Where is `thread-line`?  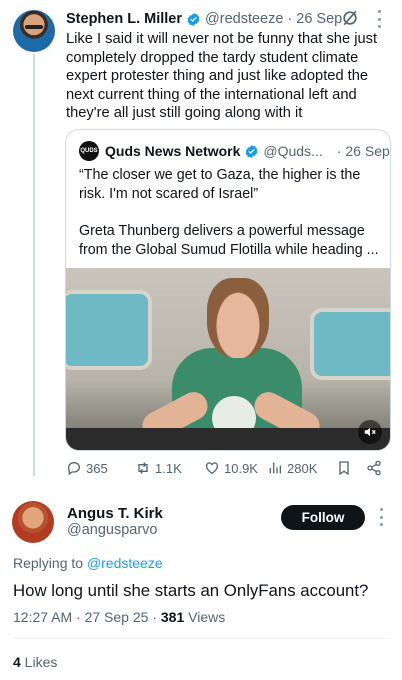
thread-line is located at coordinates (34, 265).